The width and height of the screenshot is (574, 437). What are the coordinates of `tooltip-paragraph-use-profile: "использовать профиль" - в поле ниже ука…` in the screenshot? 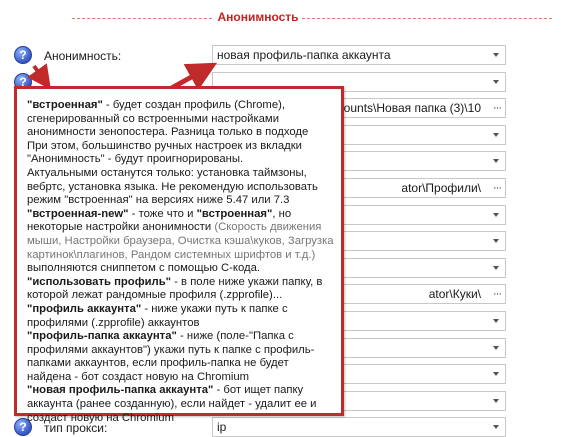 It's located at (175, 288).